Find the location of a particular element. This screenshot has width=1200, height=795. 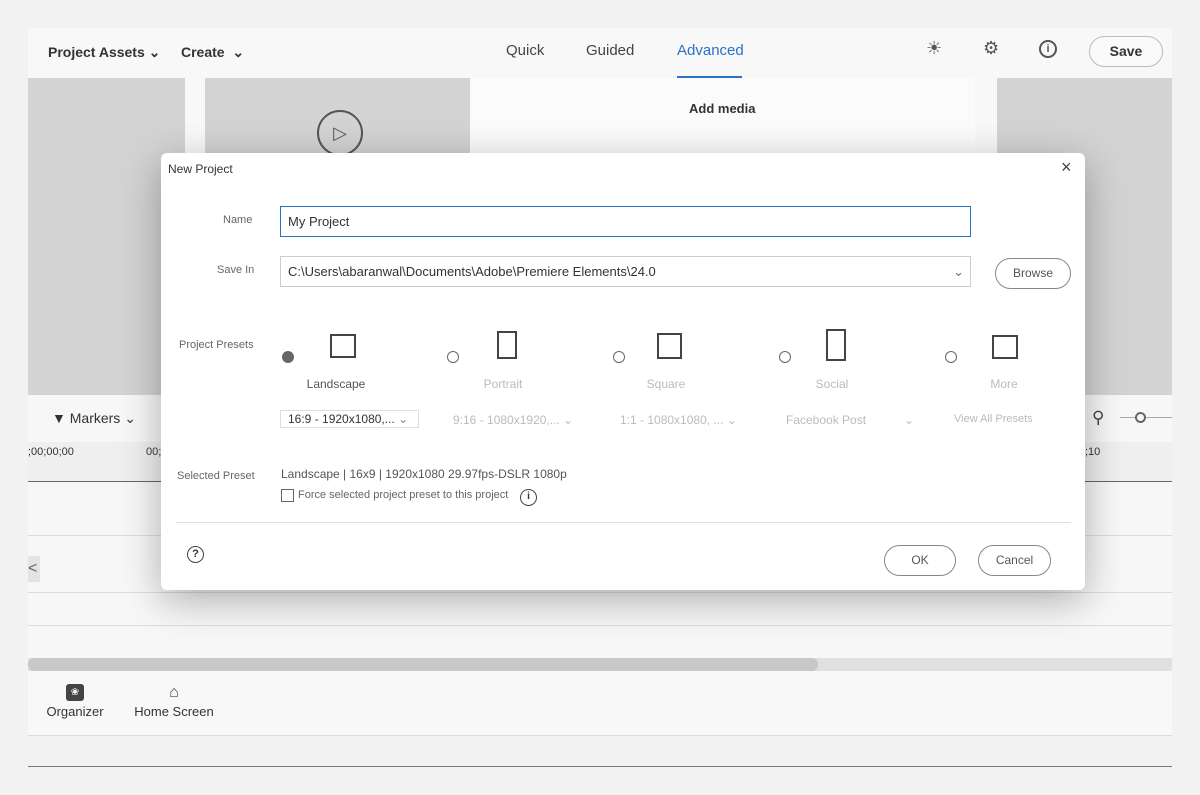

tab-advanced: Advanced is located at coordinates (710, 50).